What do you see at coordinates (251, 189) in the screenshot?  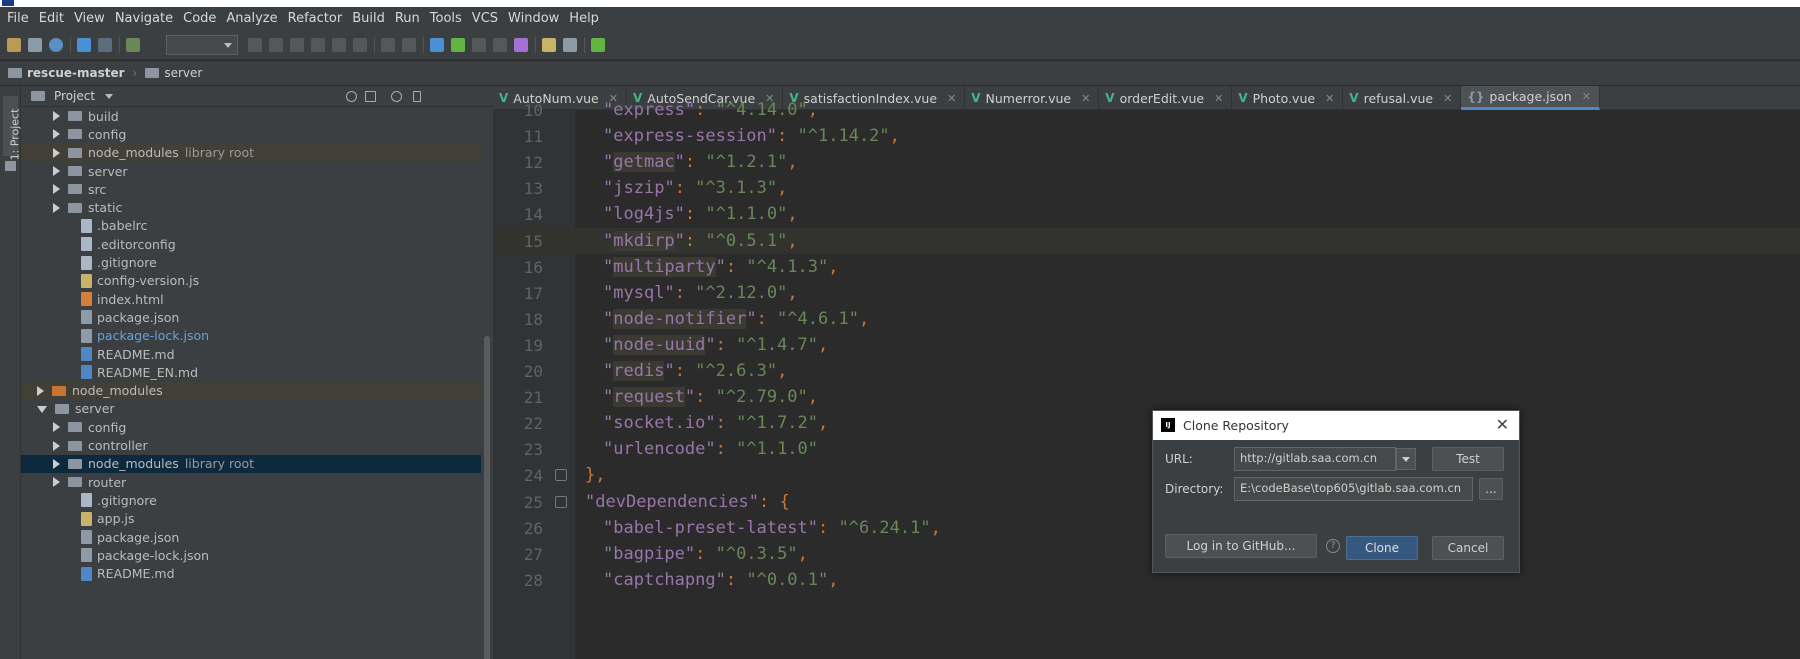 I see `tree-folder-item: src` at bounding box center [251, 189].